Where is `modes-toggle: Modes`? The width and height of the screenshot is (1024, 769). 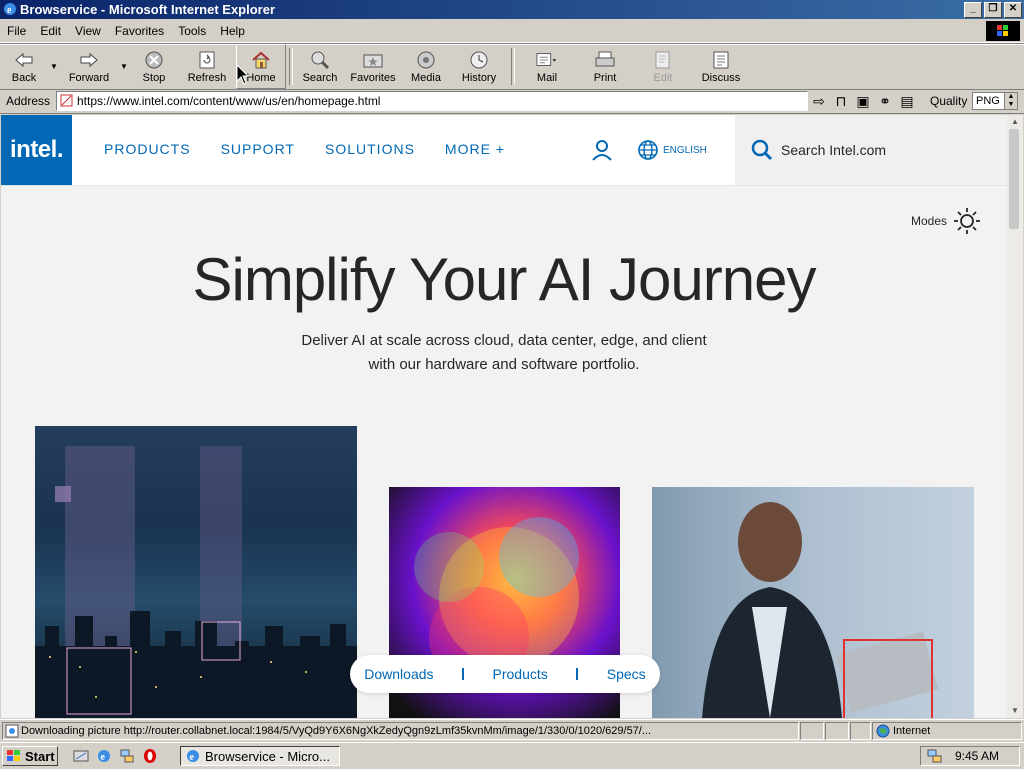
modes-toggle: Modes is located at coordinates (946, 221).